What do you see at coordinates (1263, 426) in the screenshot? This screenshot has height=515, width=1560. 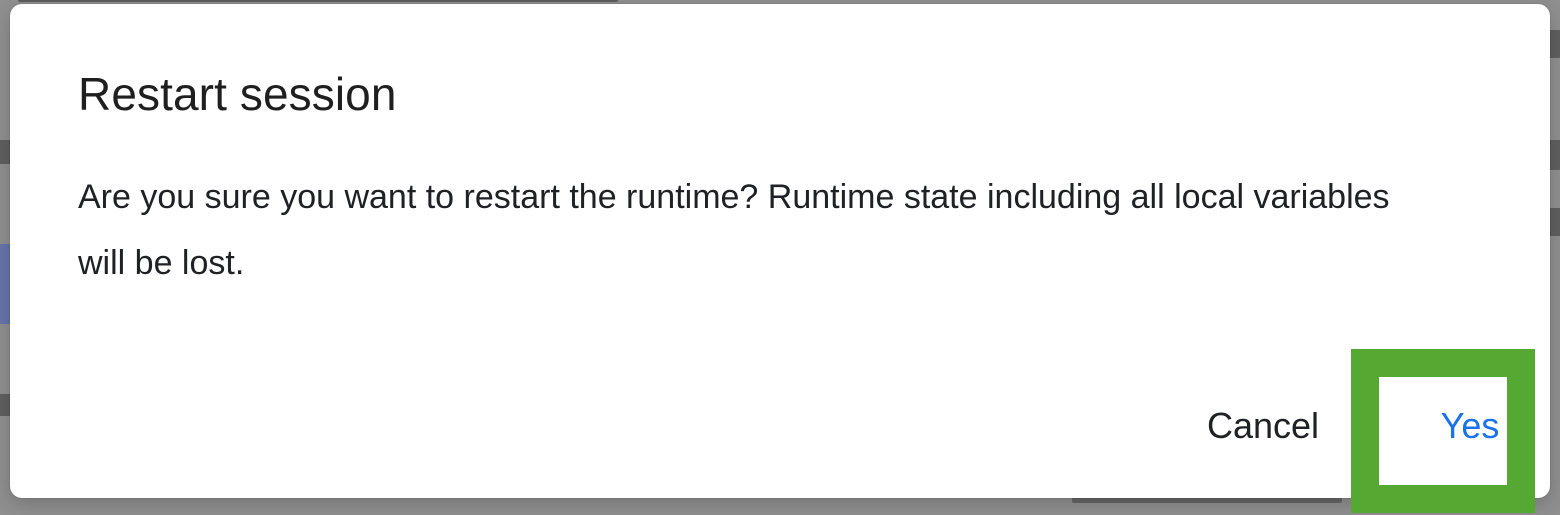 I see `cancel-button: Cancel` at bounding box center [1263, 426].